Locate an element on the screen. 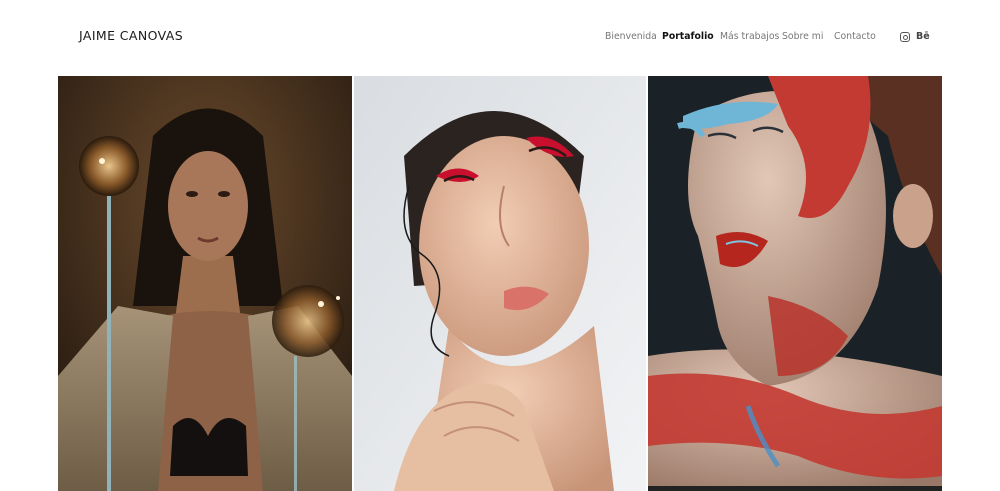 The width and height of the screenshot is (1000, 491). nav-item-mas-trabajos: Más trabajos is located at coordinates (749, 36).